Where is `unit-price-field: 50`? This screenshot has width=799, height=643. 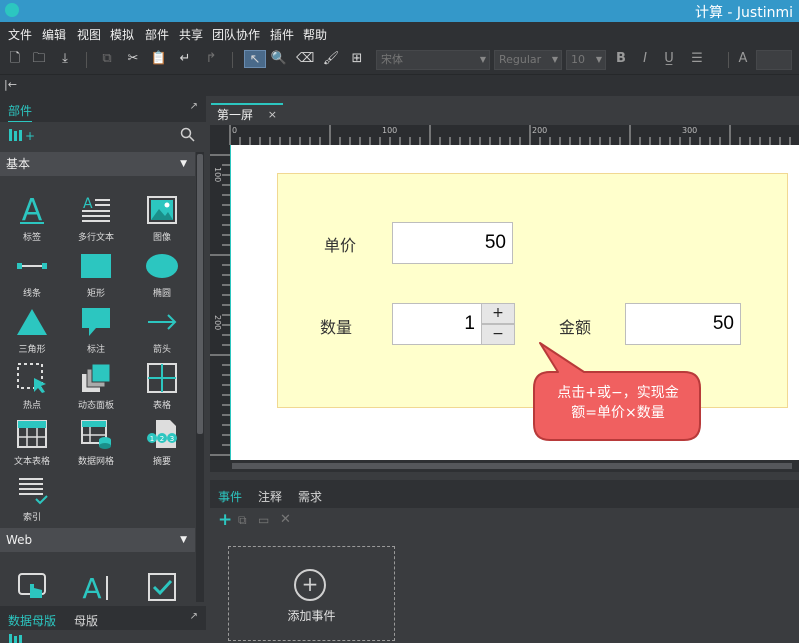
unit-price-field: 50 is located at coordinates (452, 243).